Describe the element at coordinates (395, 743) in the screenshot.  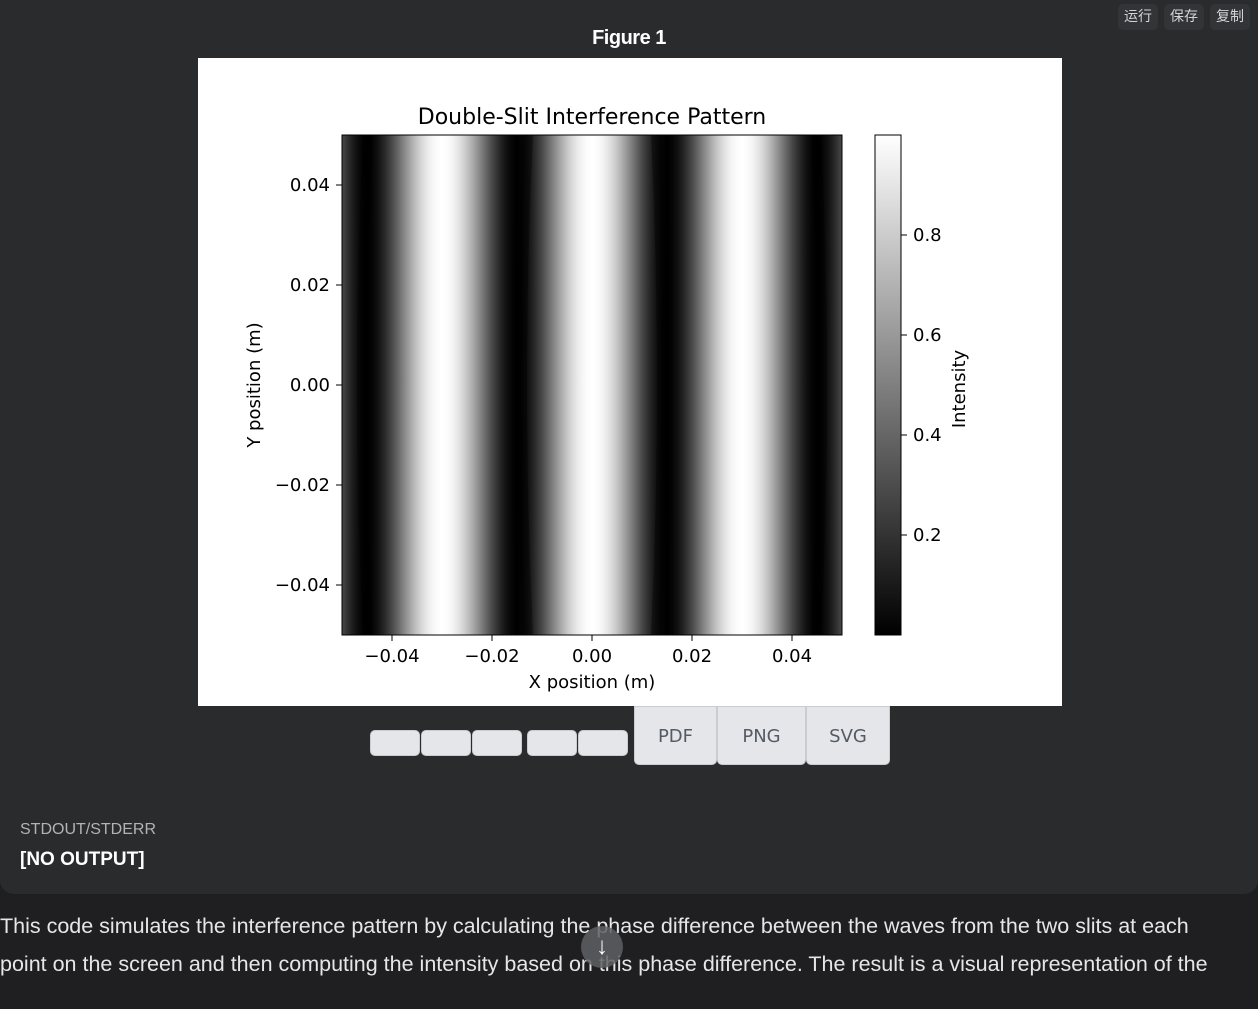
I see `toolbar-home-button` at that location.